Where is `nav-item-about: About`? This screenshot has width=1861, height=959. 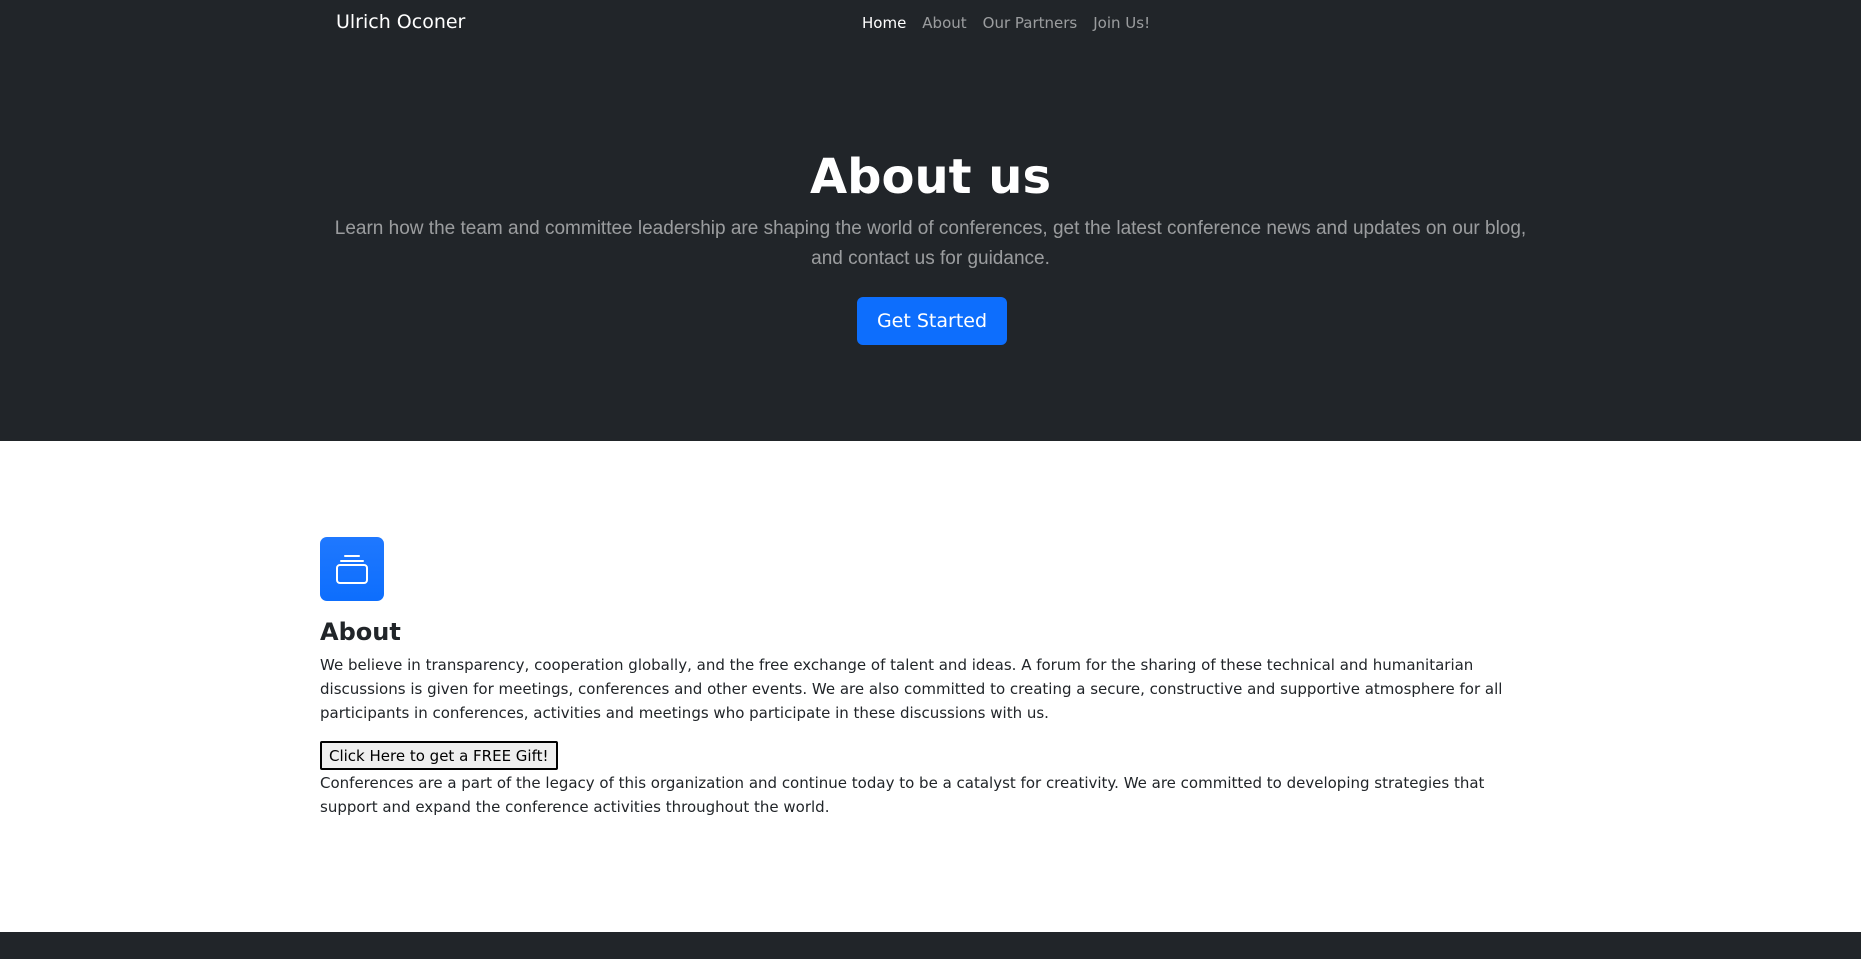
nav-item-about: About is located at coordinates (944, 23).